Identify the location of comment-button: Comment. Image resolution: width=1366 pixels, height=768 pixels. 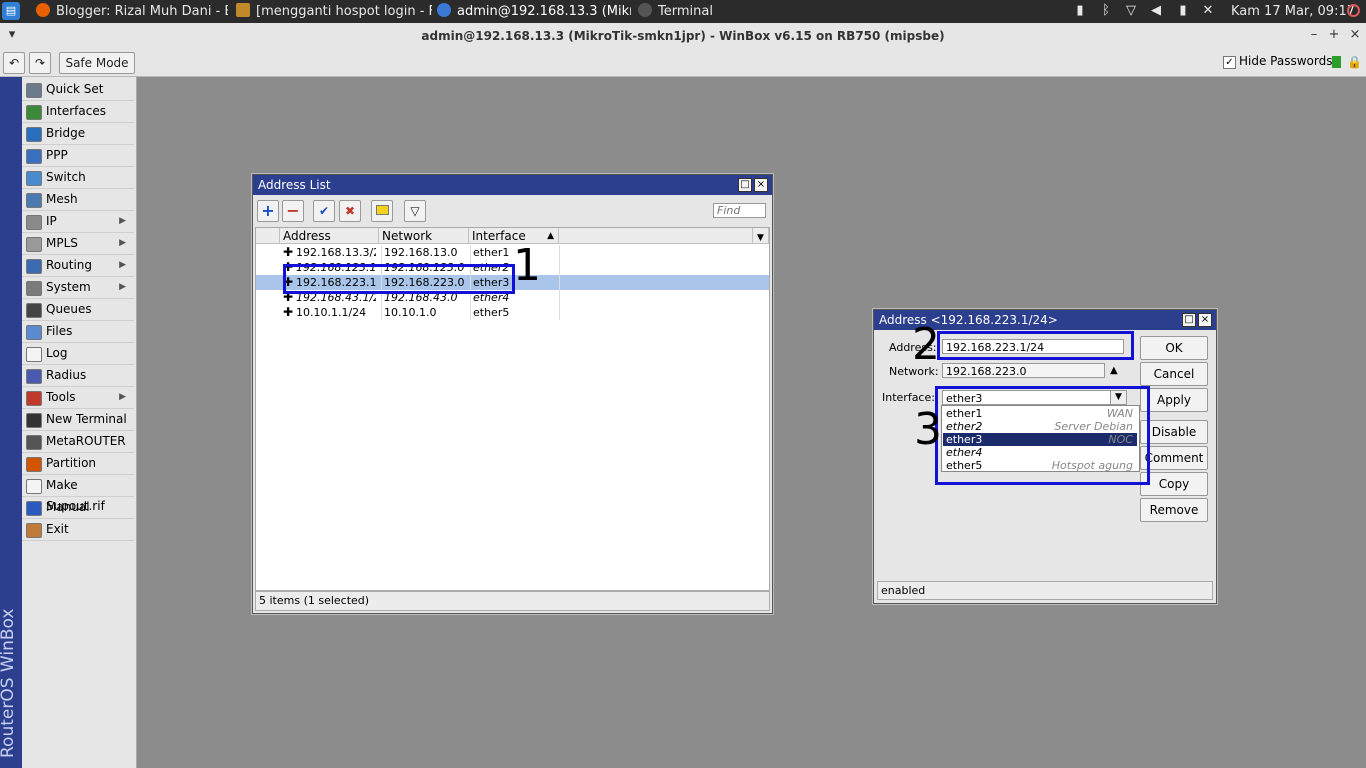
(1174, 458).